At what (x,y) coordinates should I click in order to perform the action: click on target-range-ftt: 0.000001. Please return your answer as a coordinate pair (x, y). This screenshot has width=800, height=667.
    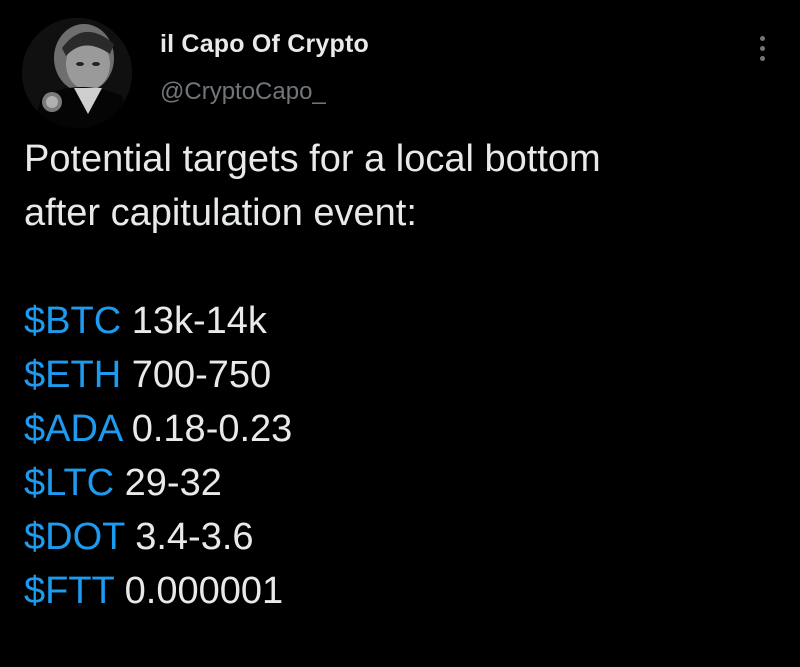
    Looking at the image, I should click on (199, 591).